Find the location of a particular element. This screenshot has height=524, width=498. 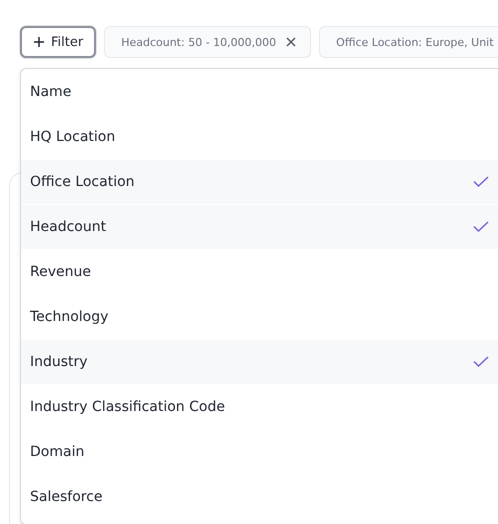

menu-item: Salesforce is located at coordinates (259, 497).